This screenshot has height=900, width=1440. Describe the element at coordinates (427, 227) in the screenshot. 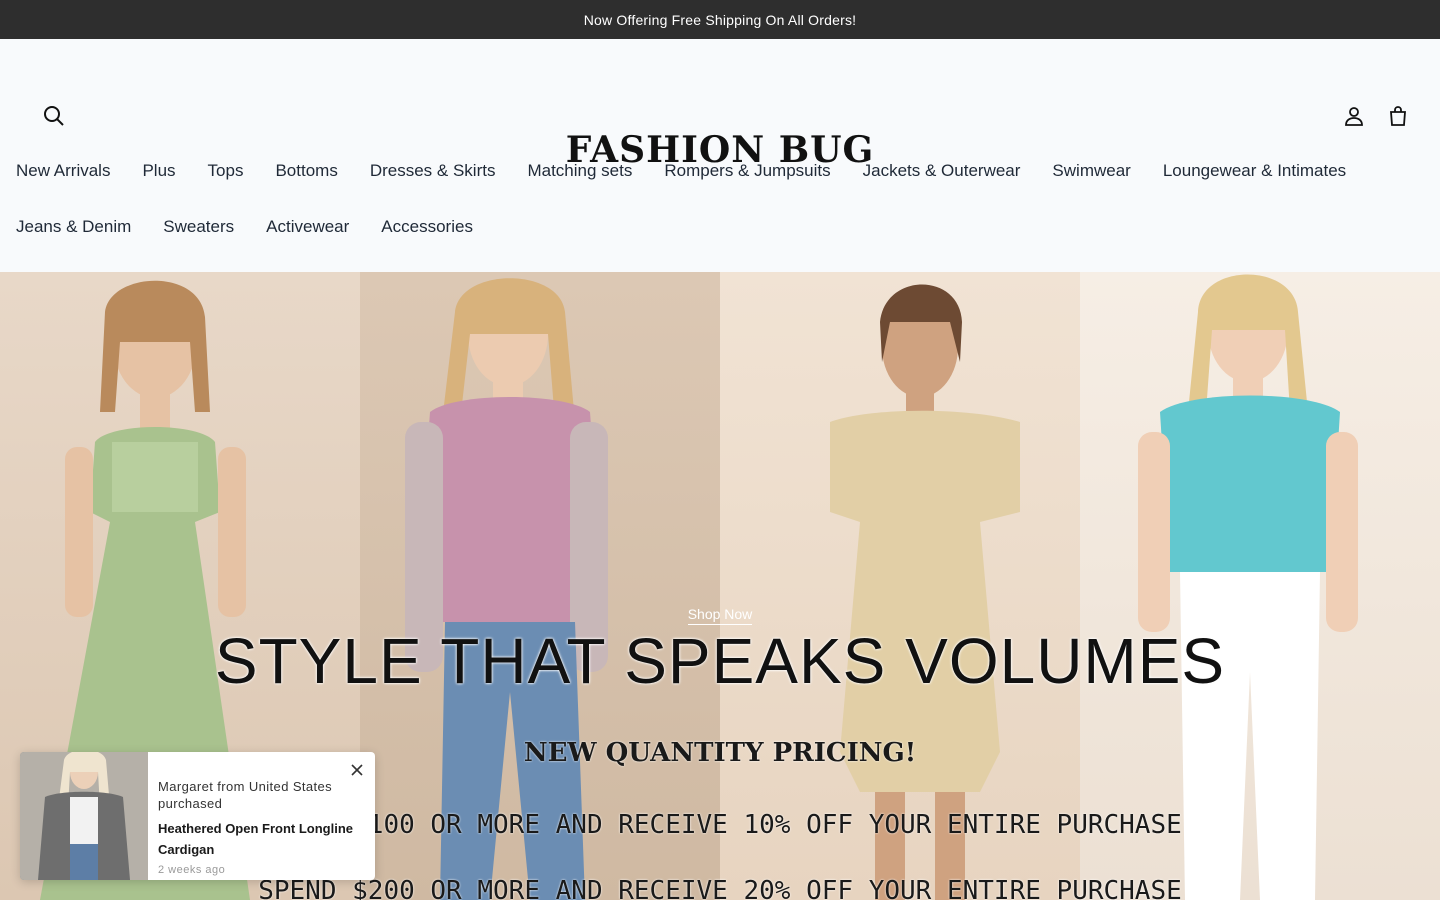

I see `nav-item-accessories: Accessories` at that location.